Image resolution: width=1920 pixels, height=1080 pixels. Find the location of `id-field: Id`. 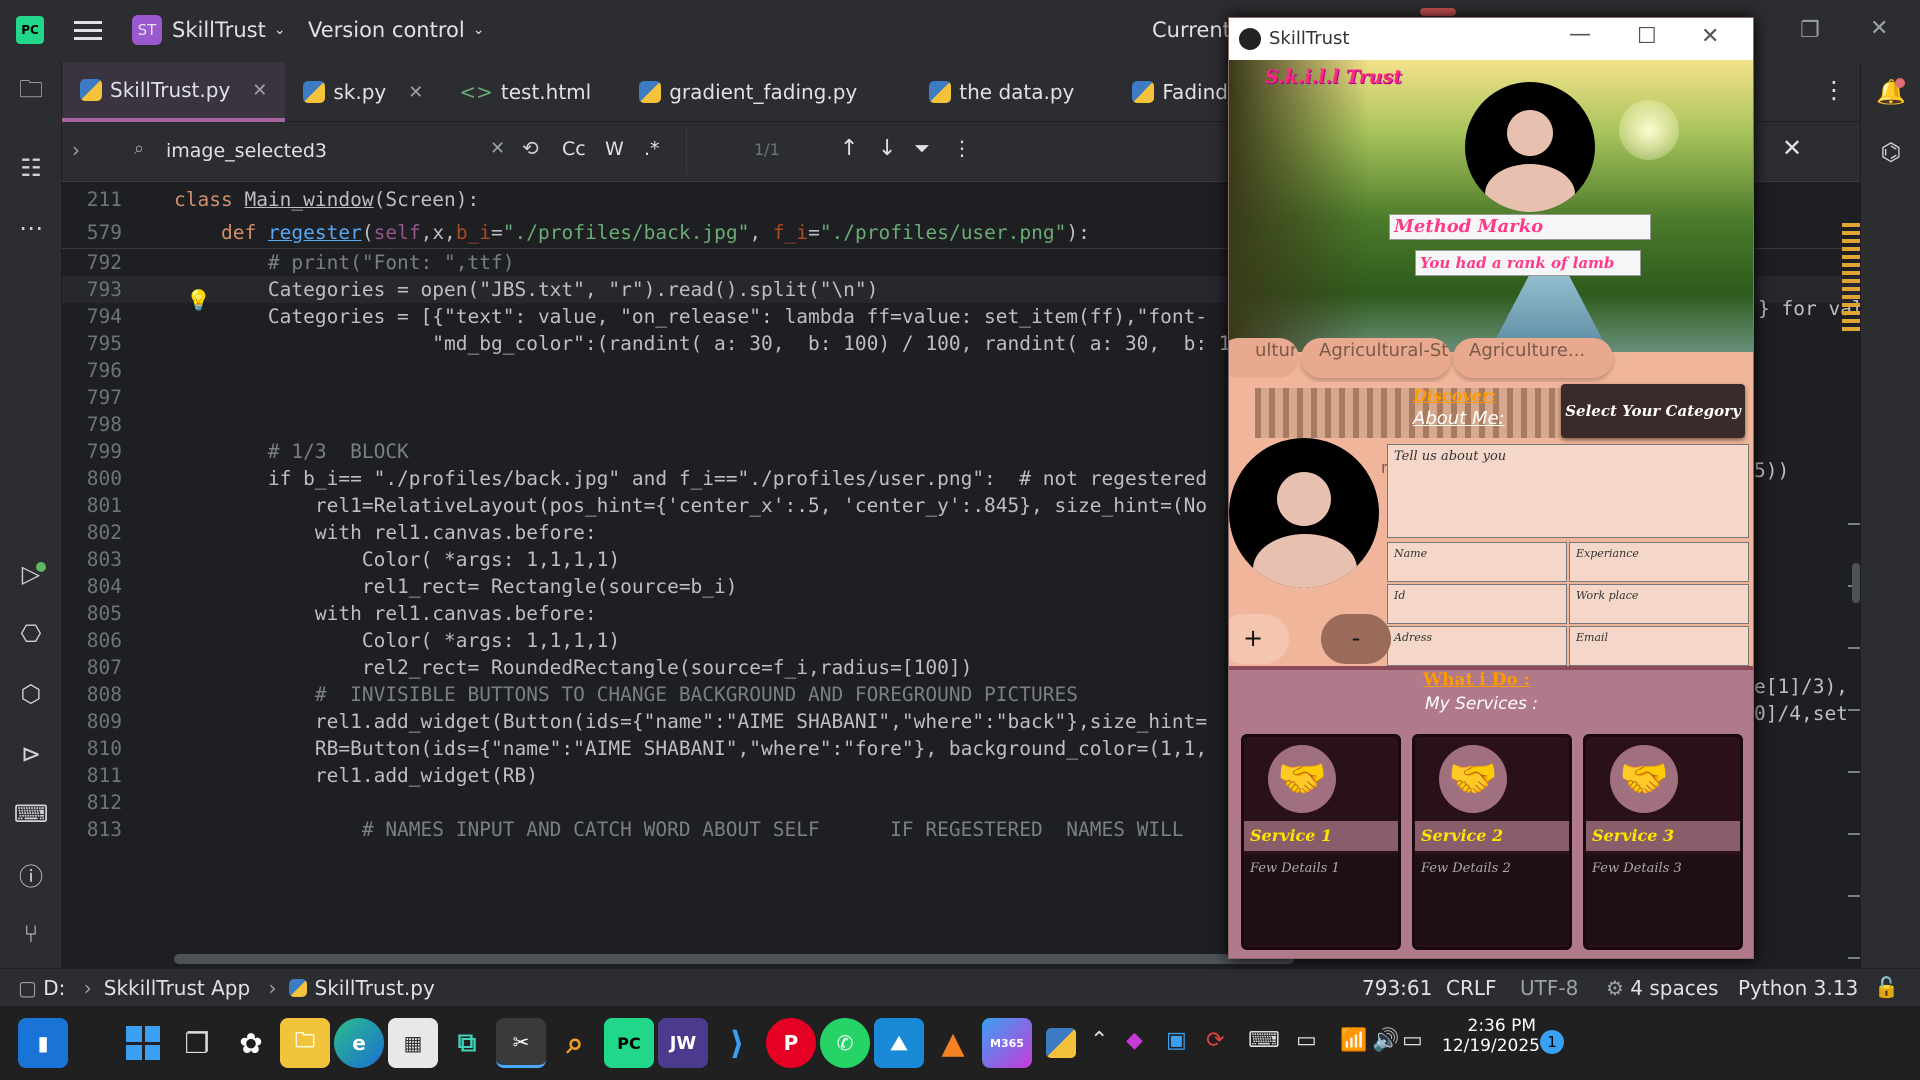

id-field: Id is located at coordinates (1477, 604).